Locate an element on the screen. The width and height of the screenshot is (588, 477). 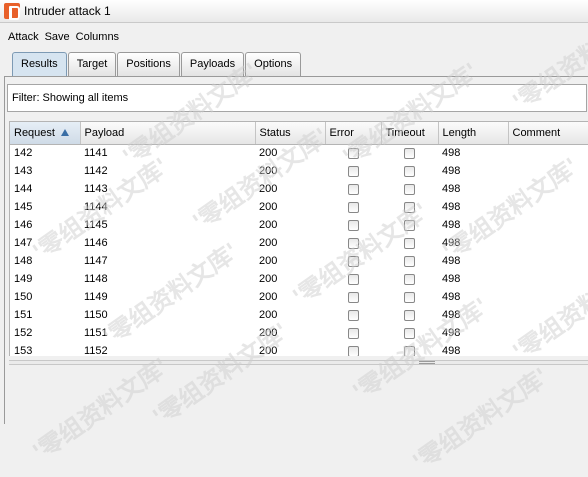
table-row: 152 1151 200 498 is located at coordinates (299, 333).